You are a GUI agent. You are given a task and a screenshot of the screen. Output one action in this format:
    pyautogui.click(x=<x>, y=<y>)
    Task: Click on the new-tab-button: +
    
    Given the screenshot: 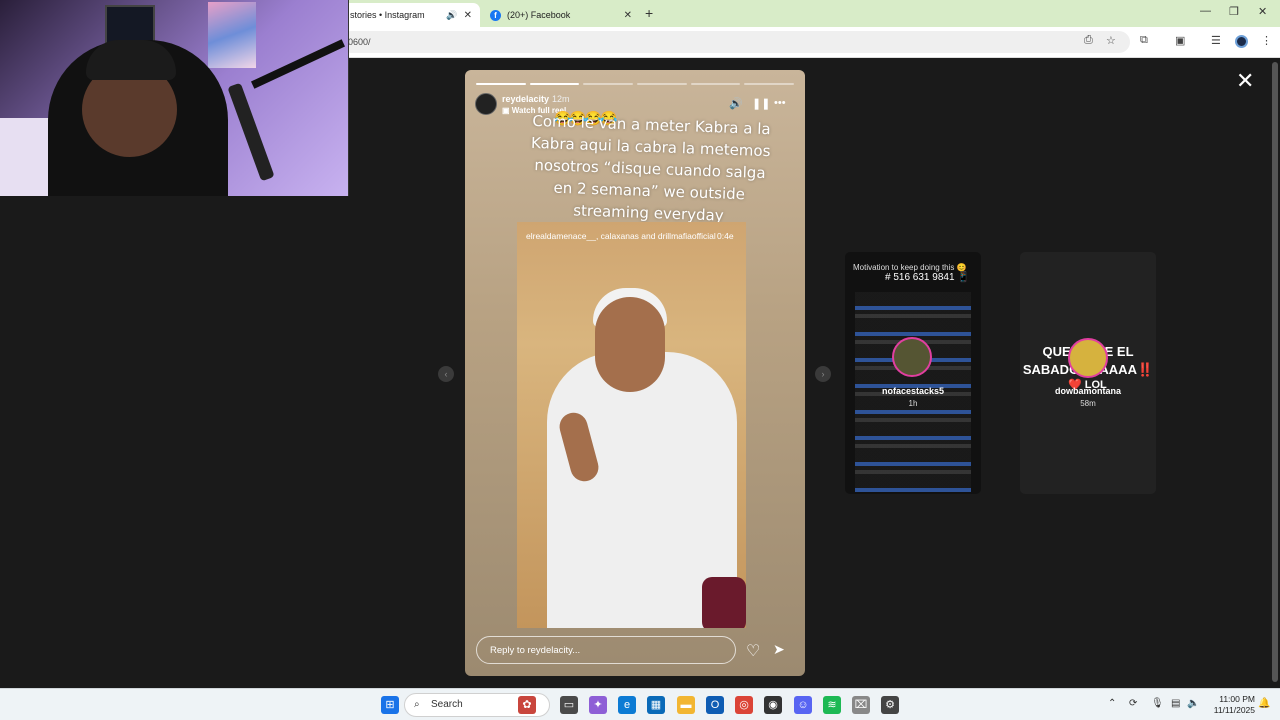 What is the action you would take?
    pyautogui.click(x=649, y=13)
    